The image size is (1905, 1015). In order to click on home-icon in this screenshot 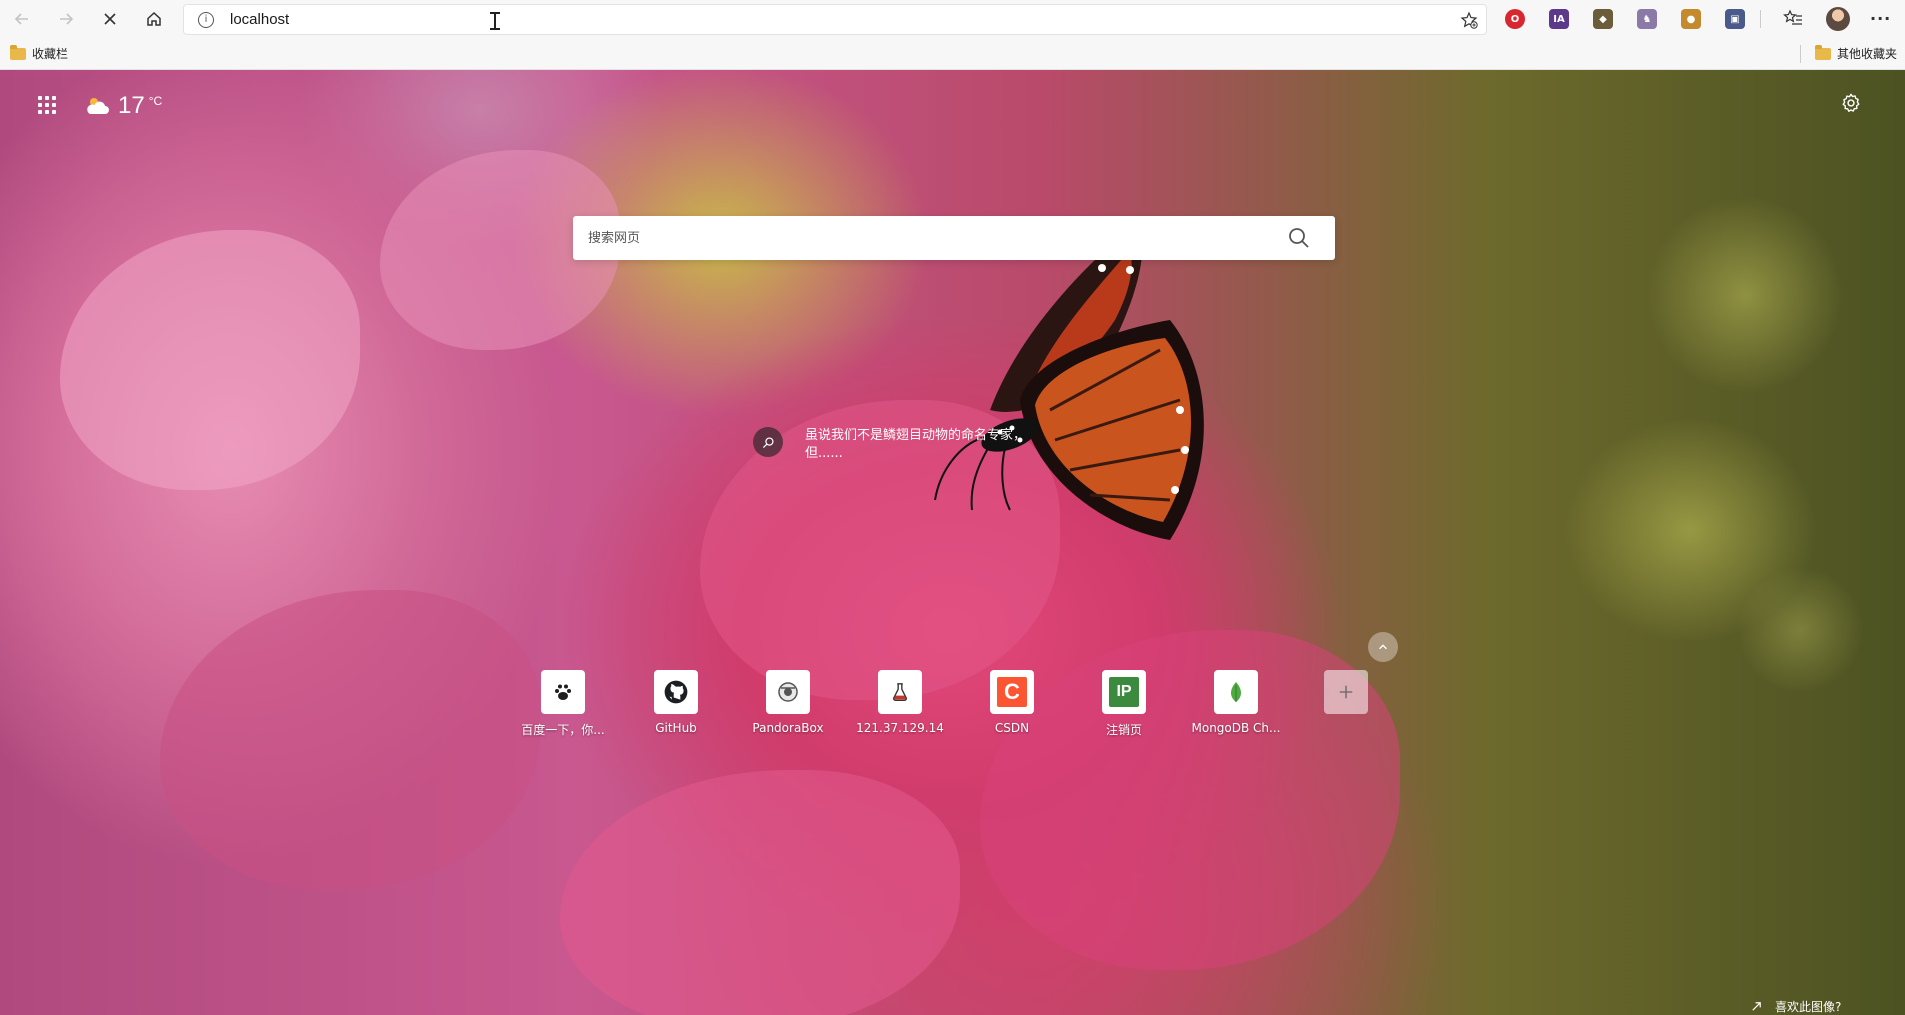, I will do `click(154, 18)`.